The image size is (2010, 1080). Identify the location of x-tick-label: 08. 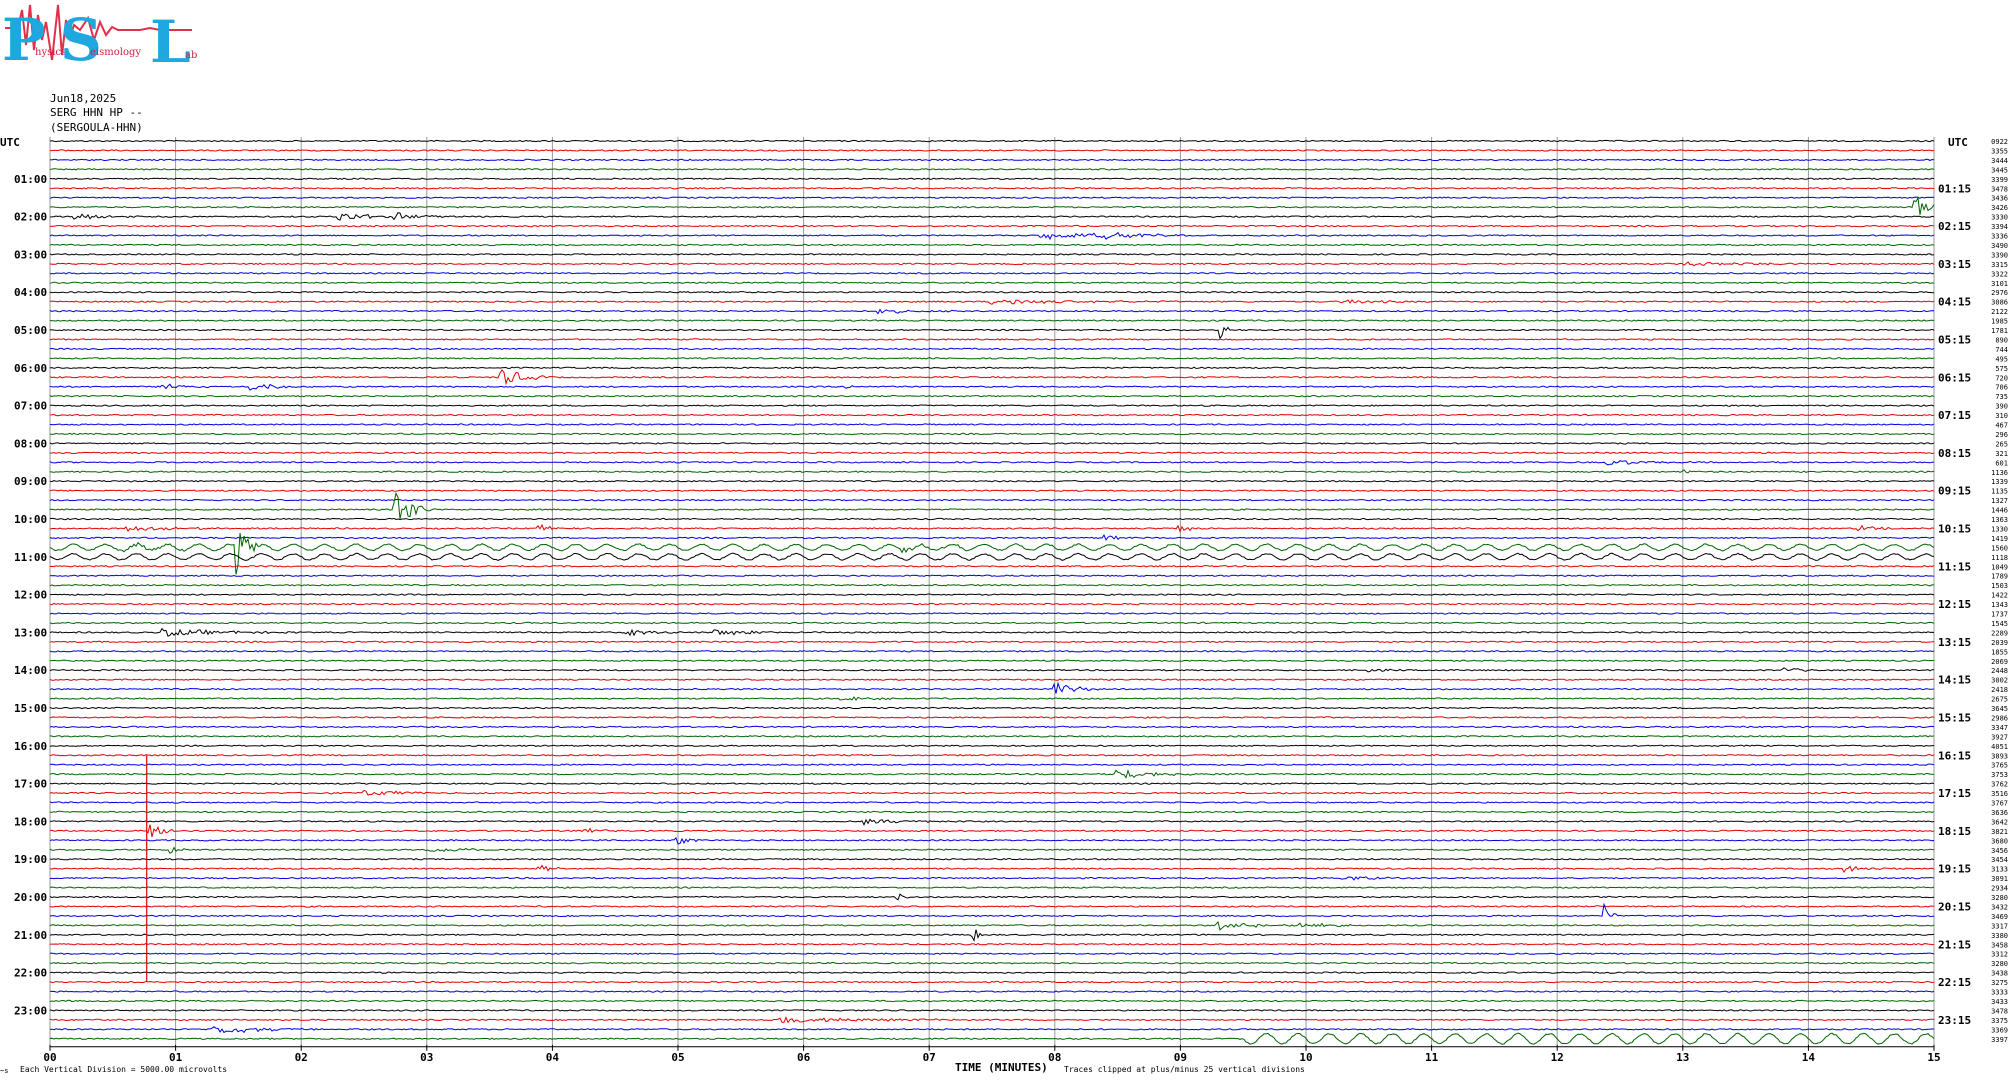
(1054, 1057).